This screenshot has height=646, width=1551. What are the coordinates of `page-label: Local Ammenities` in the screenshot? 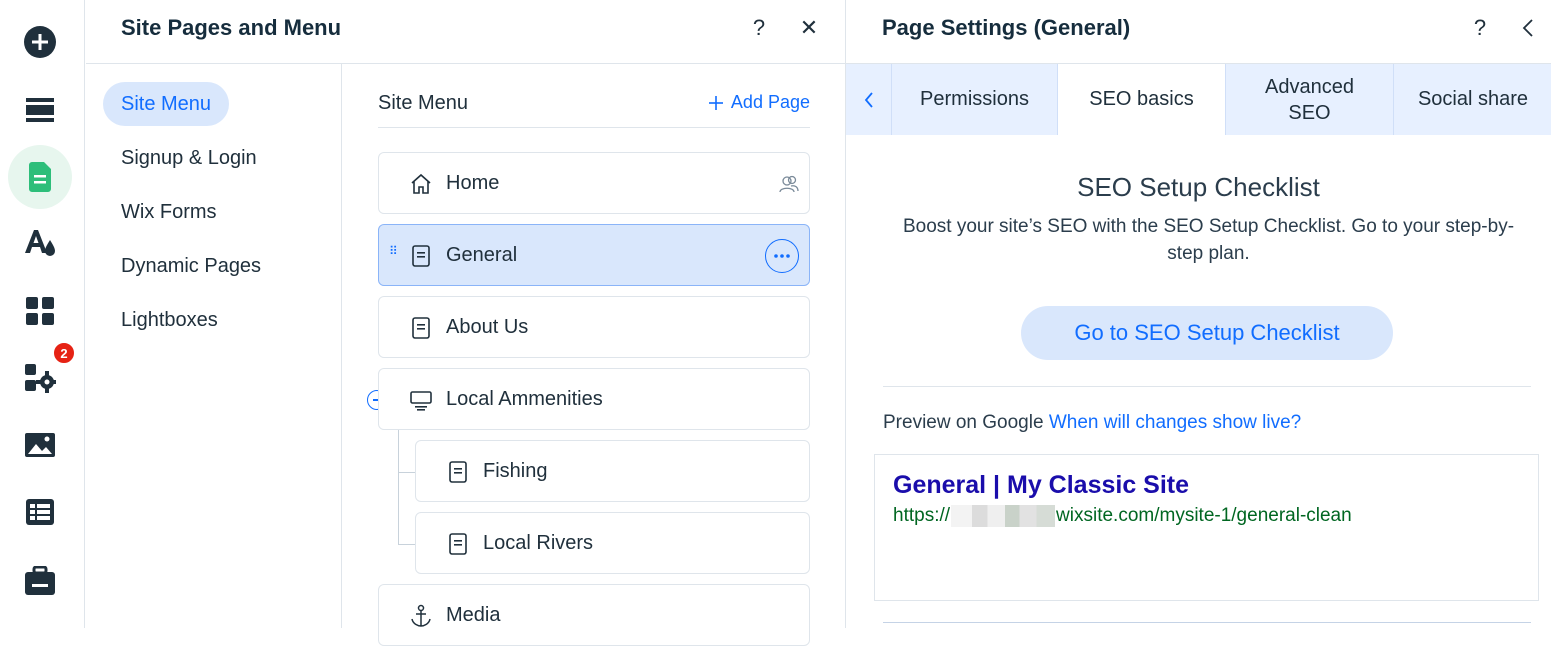 It's located at (524, 399).